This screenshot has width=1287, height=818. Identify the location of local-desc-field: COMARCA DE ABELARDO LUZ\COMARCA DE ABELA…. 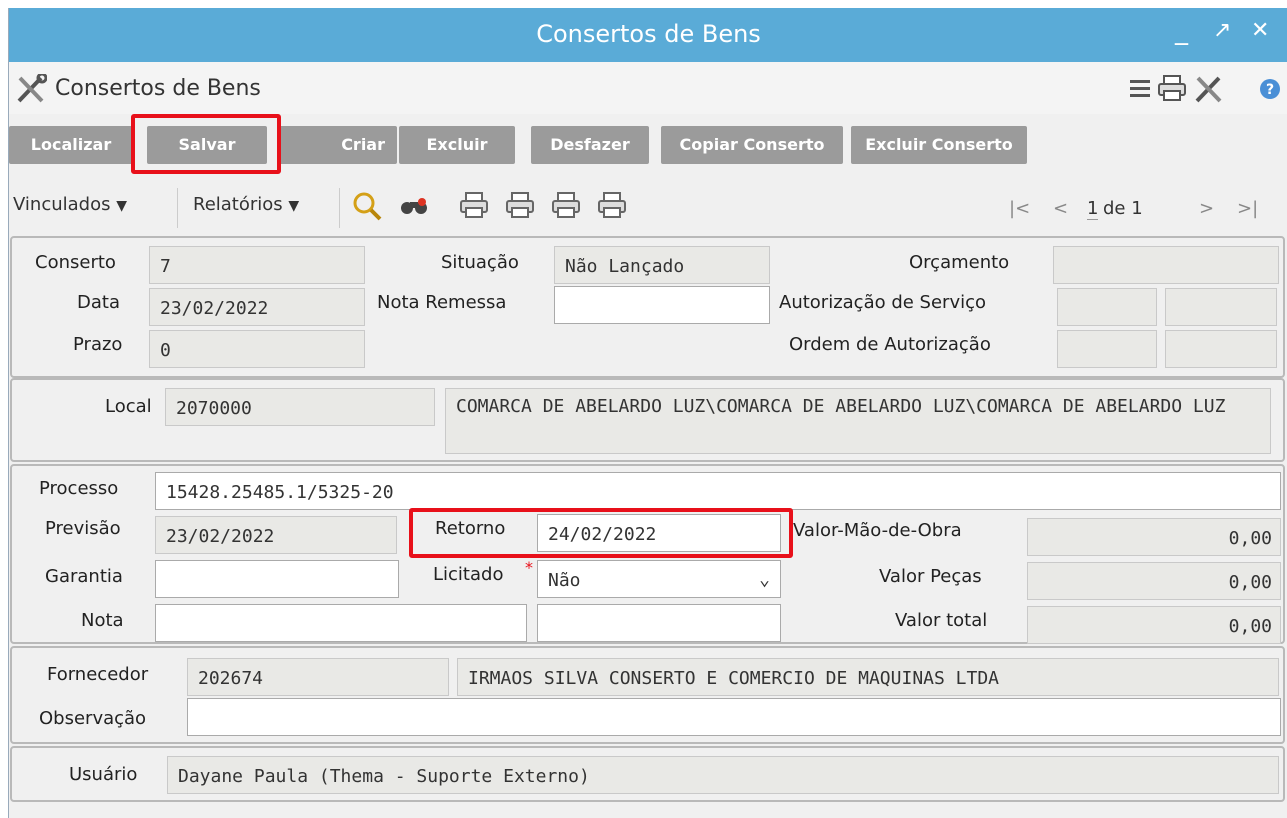
(858, 421).